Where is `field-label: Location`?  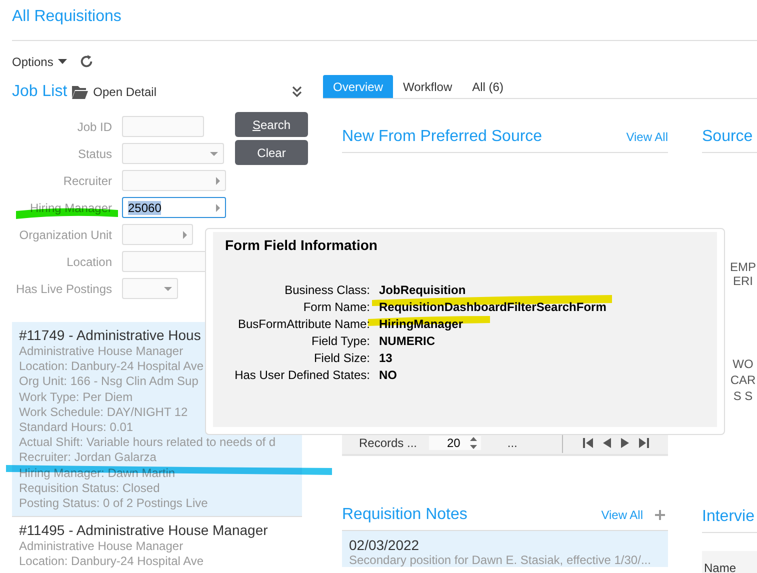
field-label: Location is located at coordinates (89, 261).